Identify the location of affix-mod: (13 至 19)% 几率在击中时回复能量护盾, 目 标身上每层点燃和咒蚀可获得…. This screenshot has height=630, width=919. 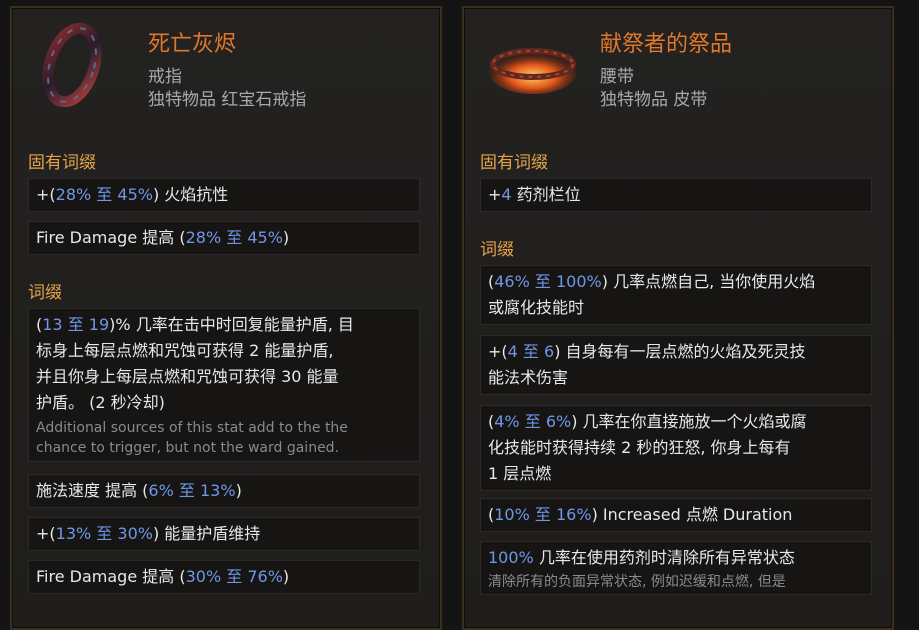
(224, 385).